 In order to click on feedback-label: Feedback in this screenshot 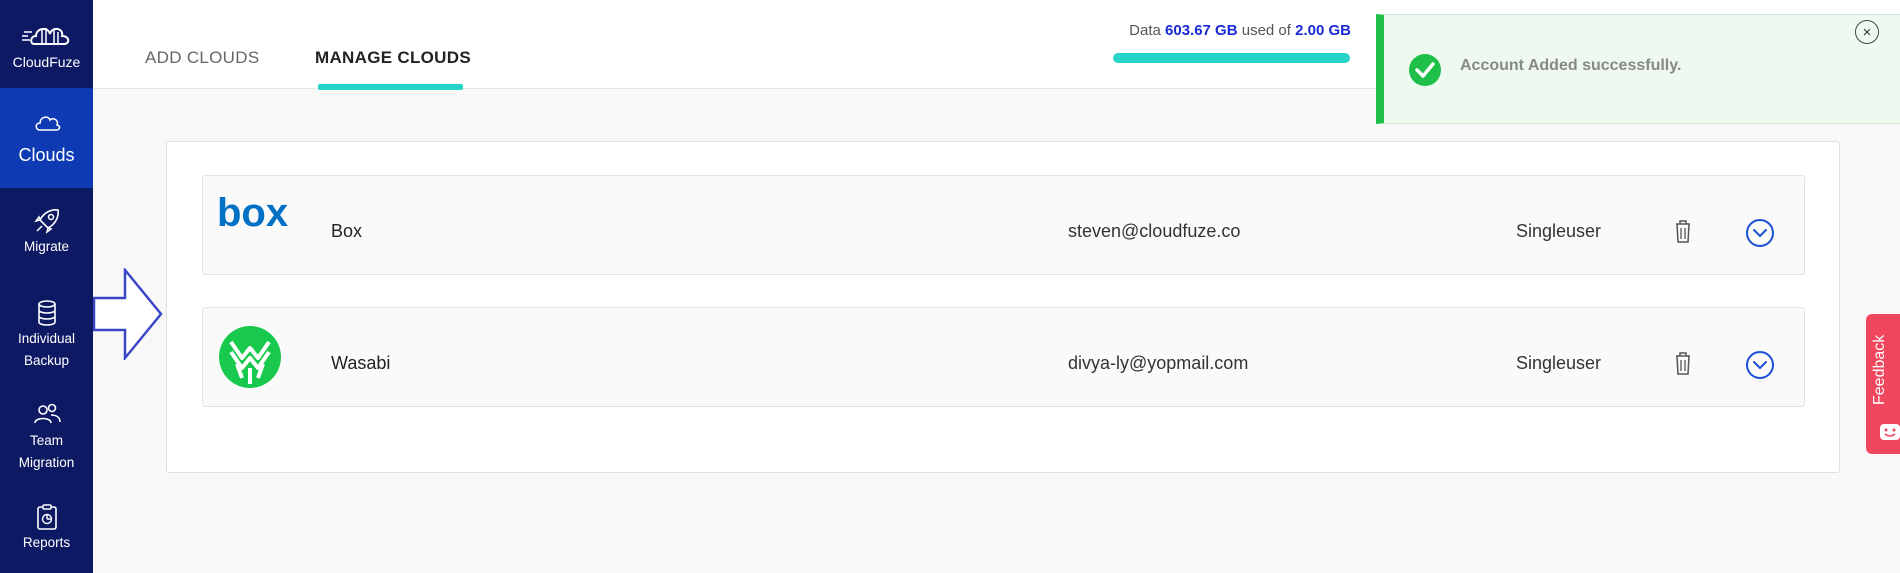, I will do `click(1879, 370)`.